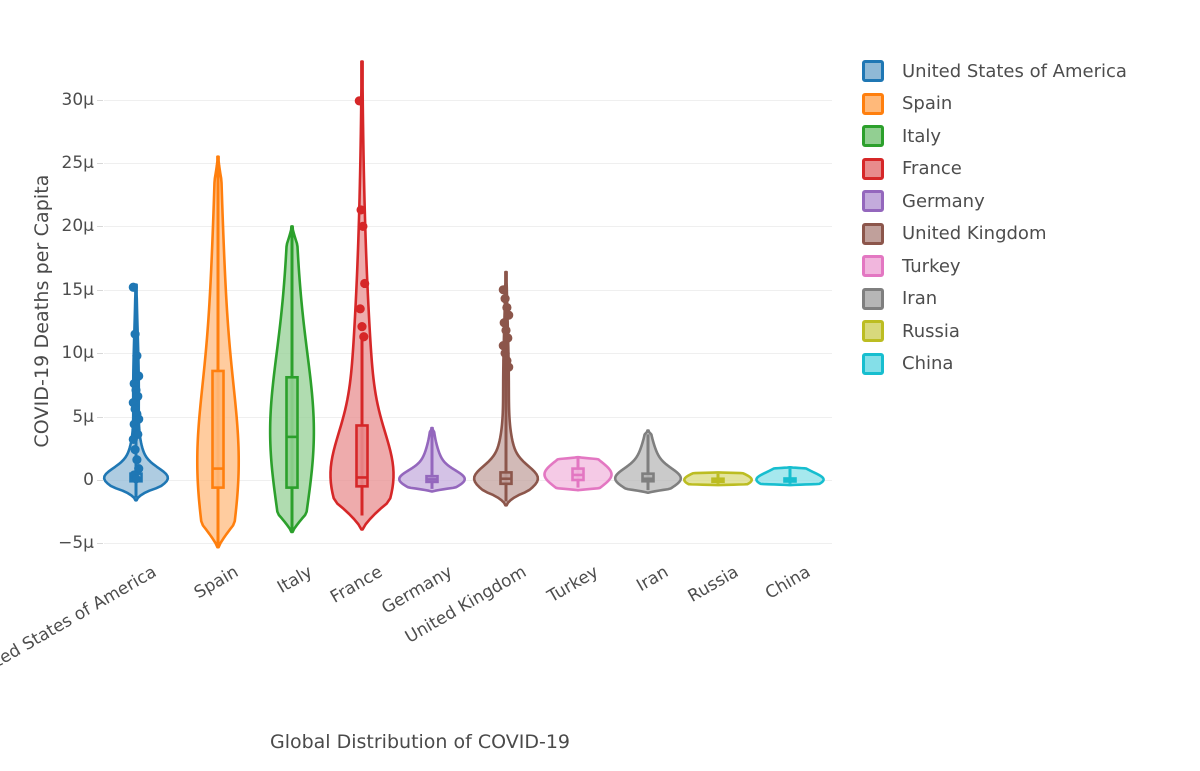 The height and width of the screenshot is (771, 1200). I want to click on legend-label: China, so click(928, 364).